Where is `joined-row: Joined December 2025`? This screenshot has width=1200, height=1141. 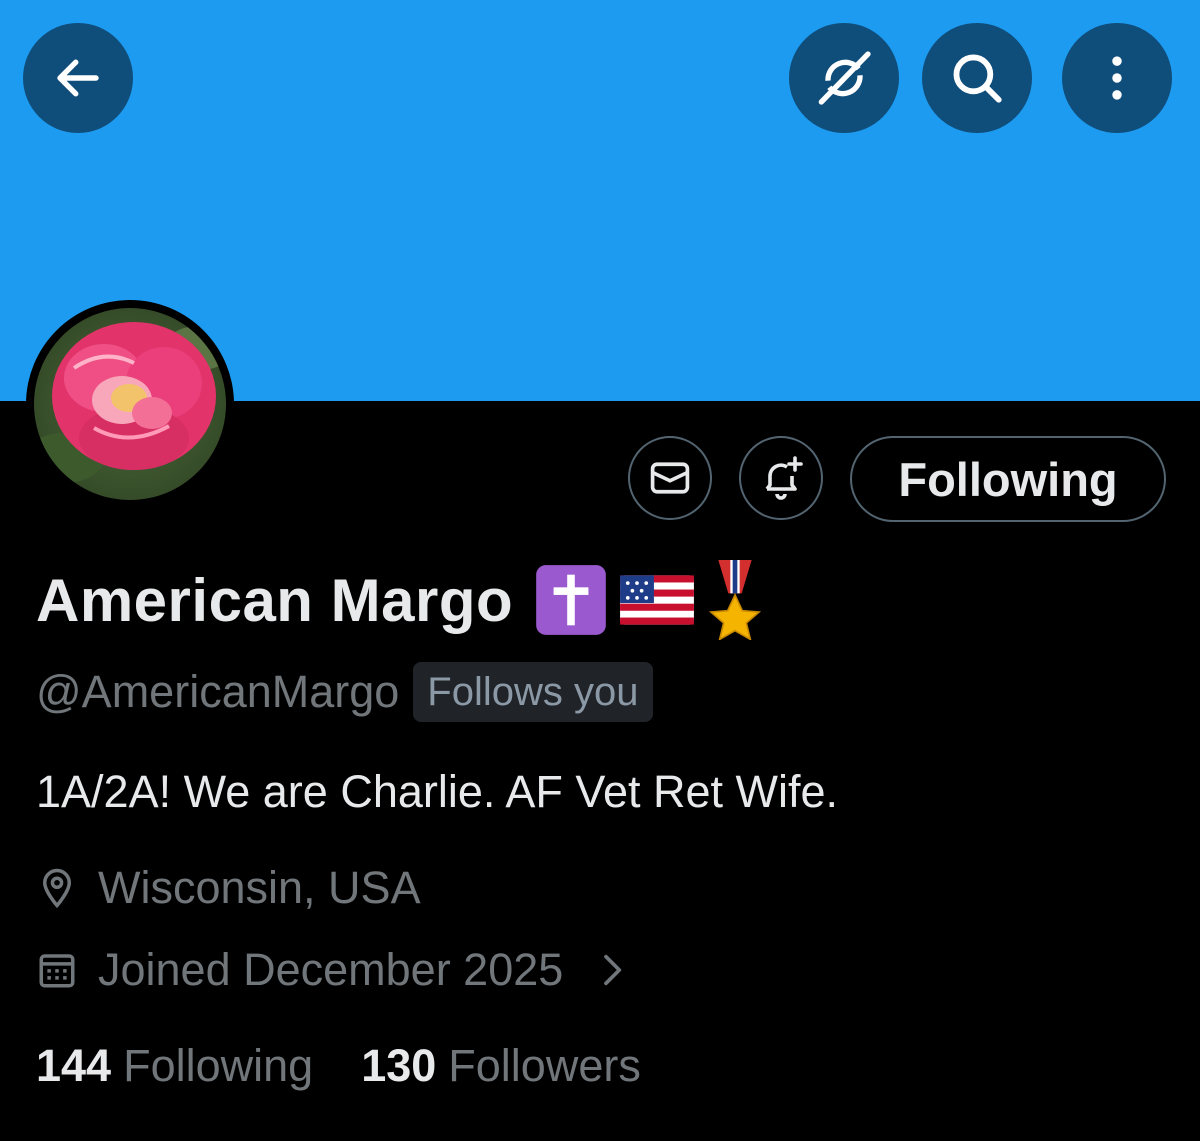 joined-row: Joined December 2025 is located at coordinates (333, 970).